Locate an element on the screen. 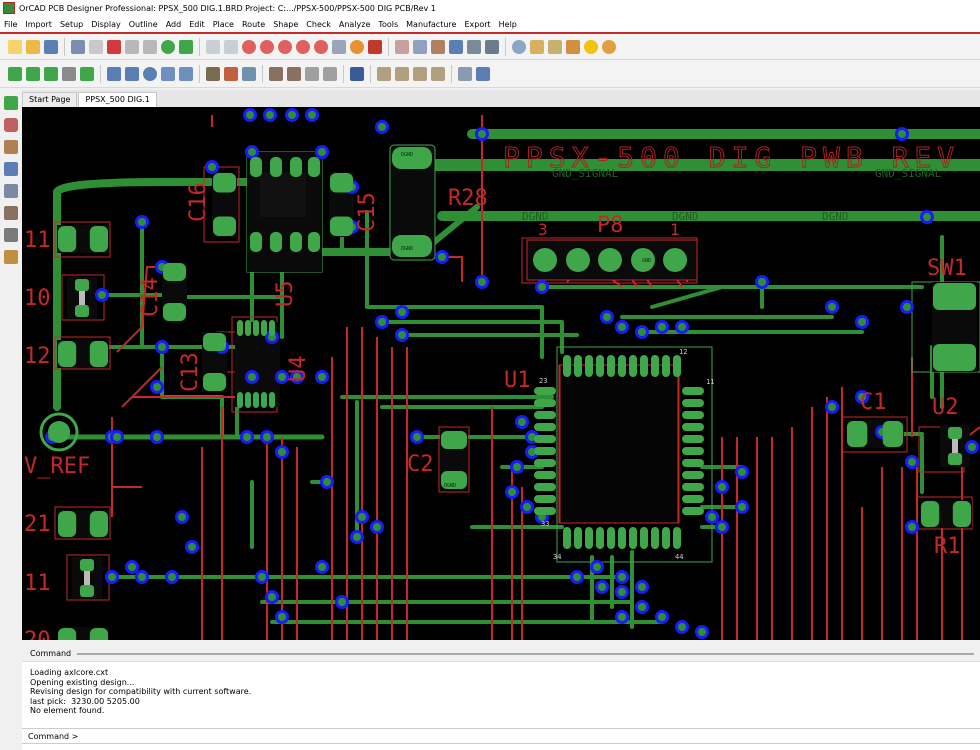 This screenshot has height=750, width=980. u1-pad is located at coordinates (578, 366).